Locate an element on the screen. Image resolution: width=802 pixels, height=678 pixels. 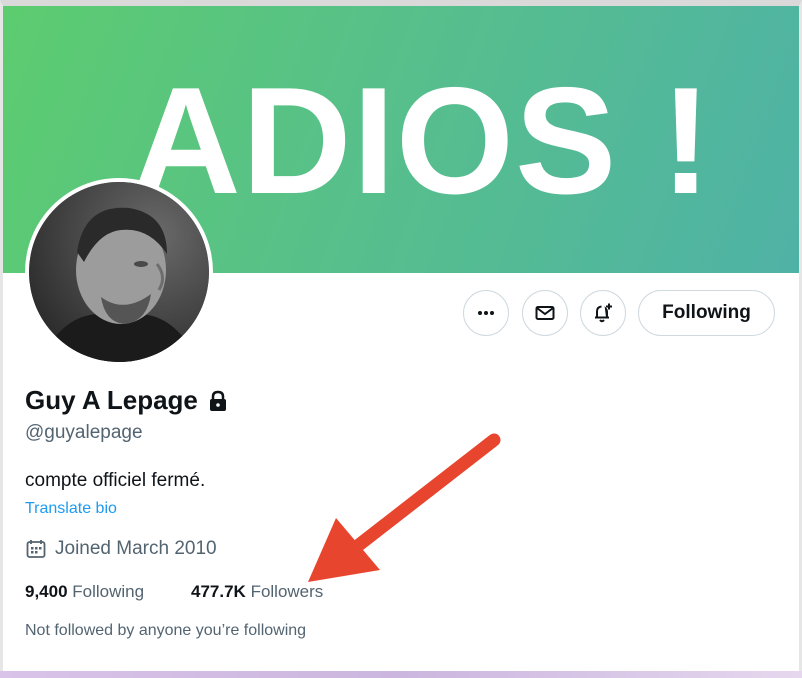
bell-plus-icon is located at coordinates (603, 313).